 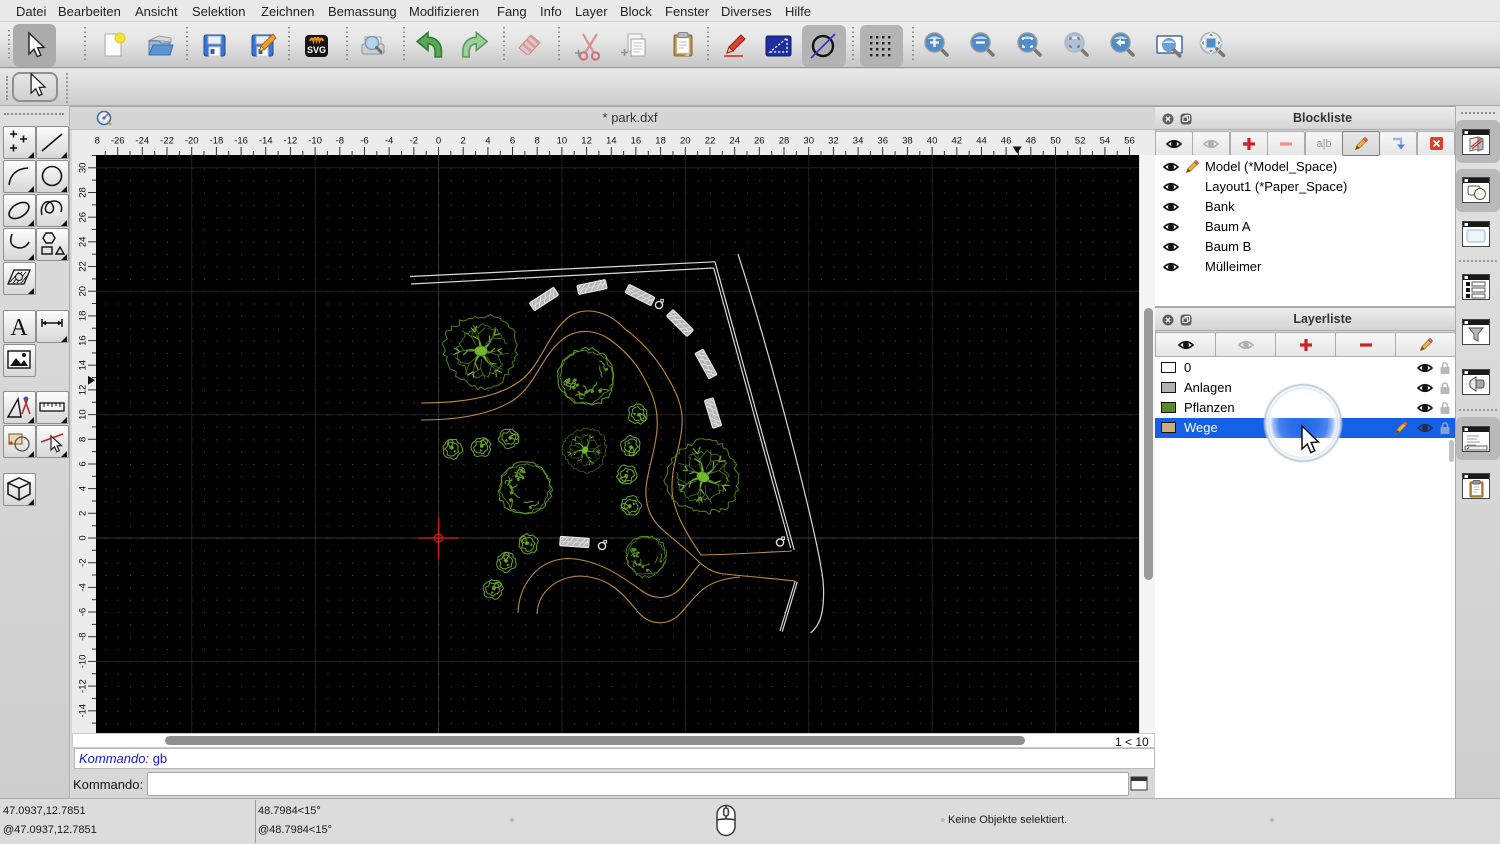 I want to click on svg-text: -24, so click(x=142, y=141).